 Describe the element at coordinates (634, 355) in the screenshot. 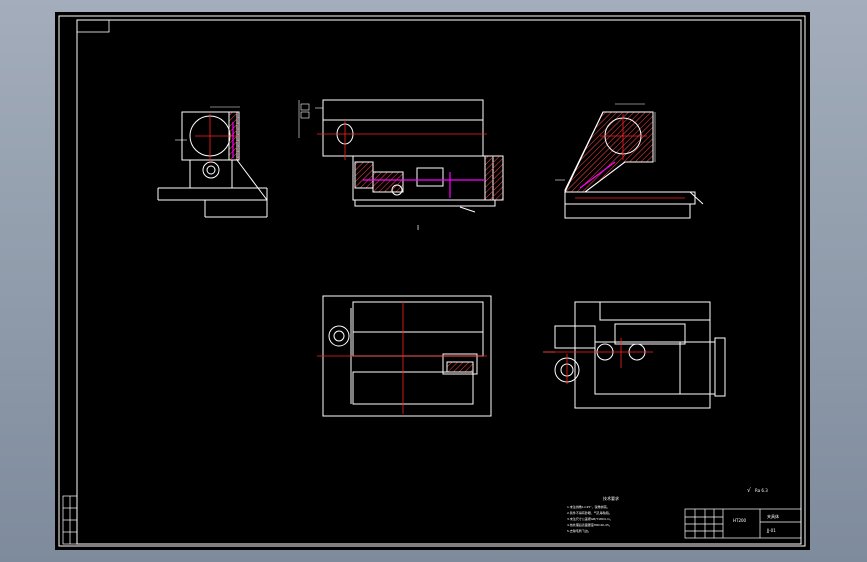

I see `view-plan-right` at that location.